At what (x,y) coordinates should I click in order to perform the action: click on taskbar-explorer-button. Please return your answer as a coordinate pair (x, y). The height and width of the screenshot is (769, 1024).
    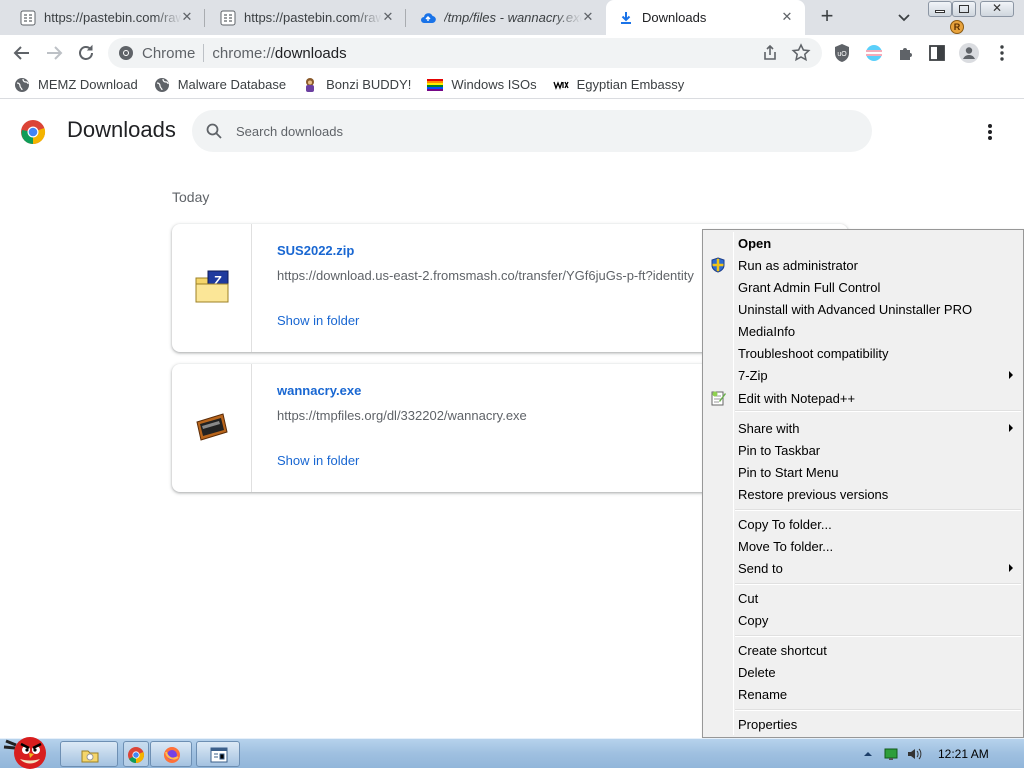
    Looking at the image, I should click on (89, 754).